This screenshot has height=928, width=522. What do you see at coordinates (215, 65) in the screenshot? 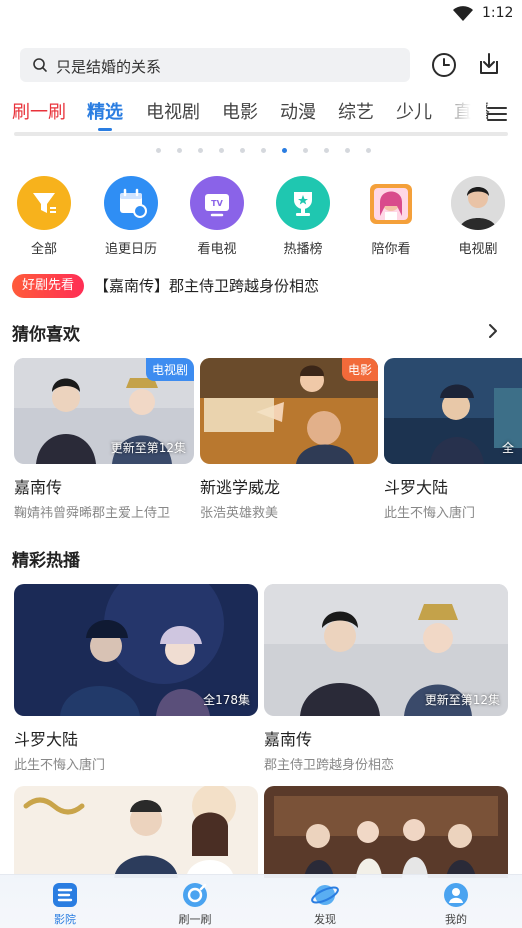
I see `search-input: 只是结婚的关系` at bounding box center [215, 65].